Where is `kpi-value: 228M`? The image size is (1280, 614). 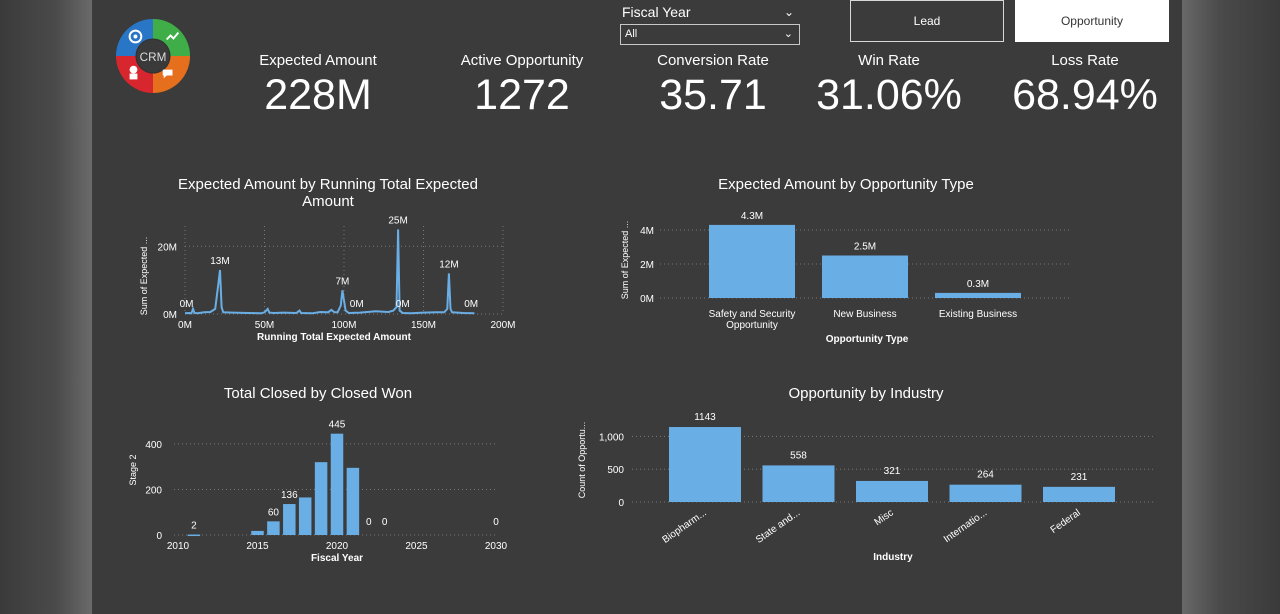 kpi-value: 228M is located at coordinates (318, 95).